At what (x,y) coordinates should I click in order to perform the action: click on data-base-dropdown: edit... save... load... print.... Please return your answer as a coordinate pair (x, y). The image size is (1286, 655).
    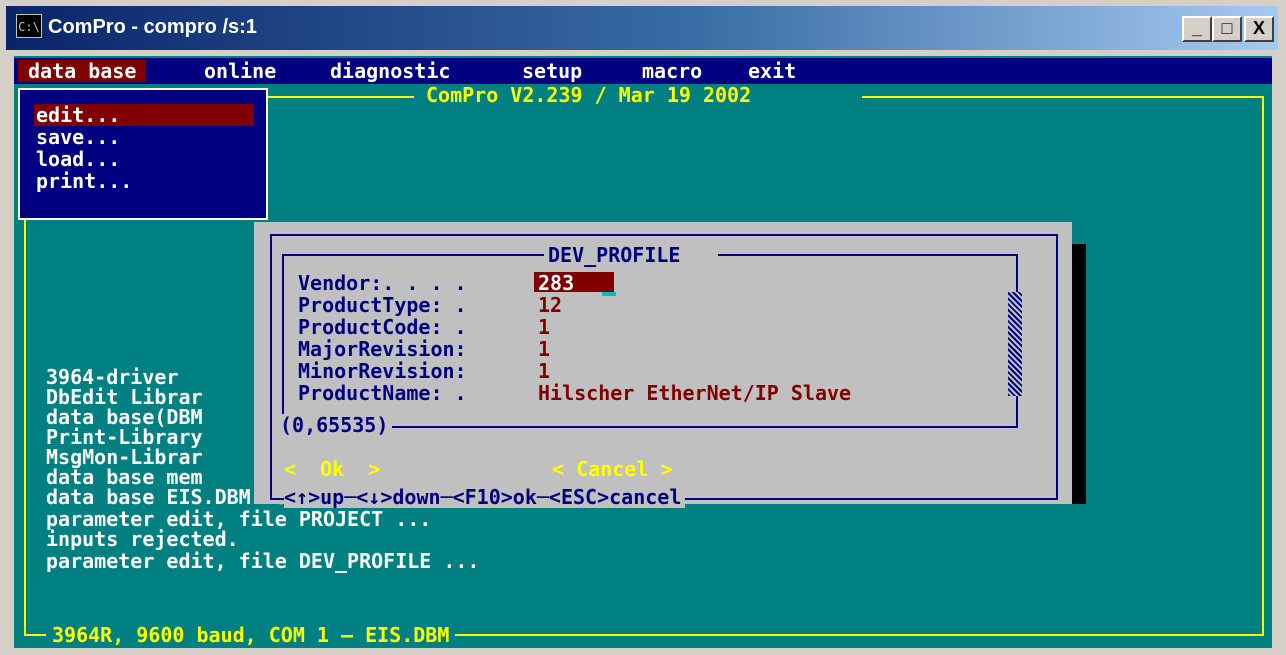
    Looking at the image, I should click on (143, 154).